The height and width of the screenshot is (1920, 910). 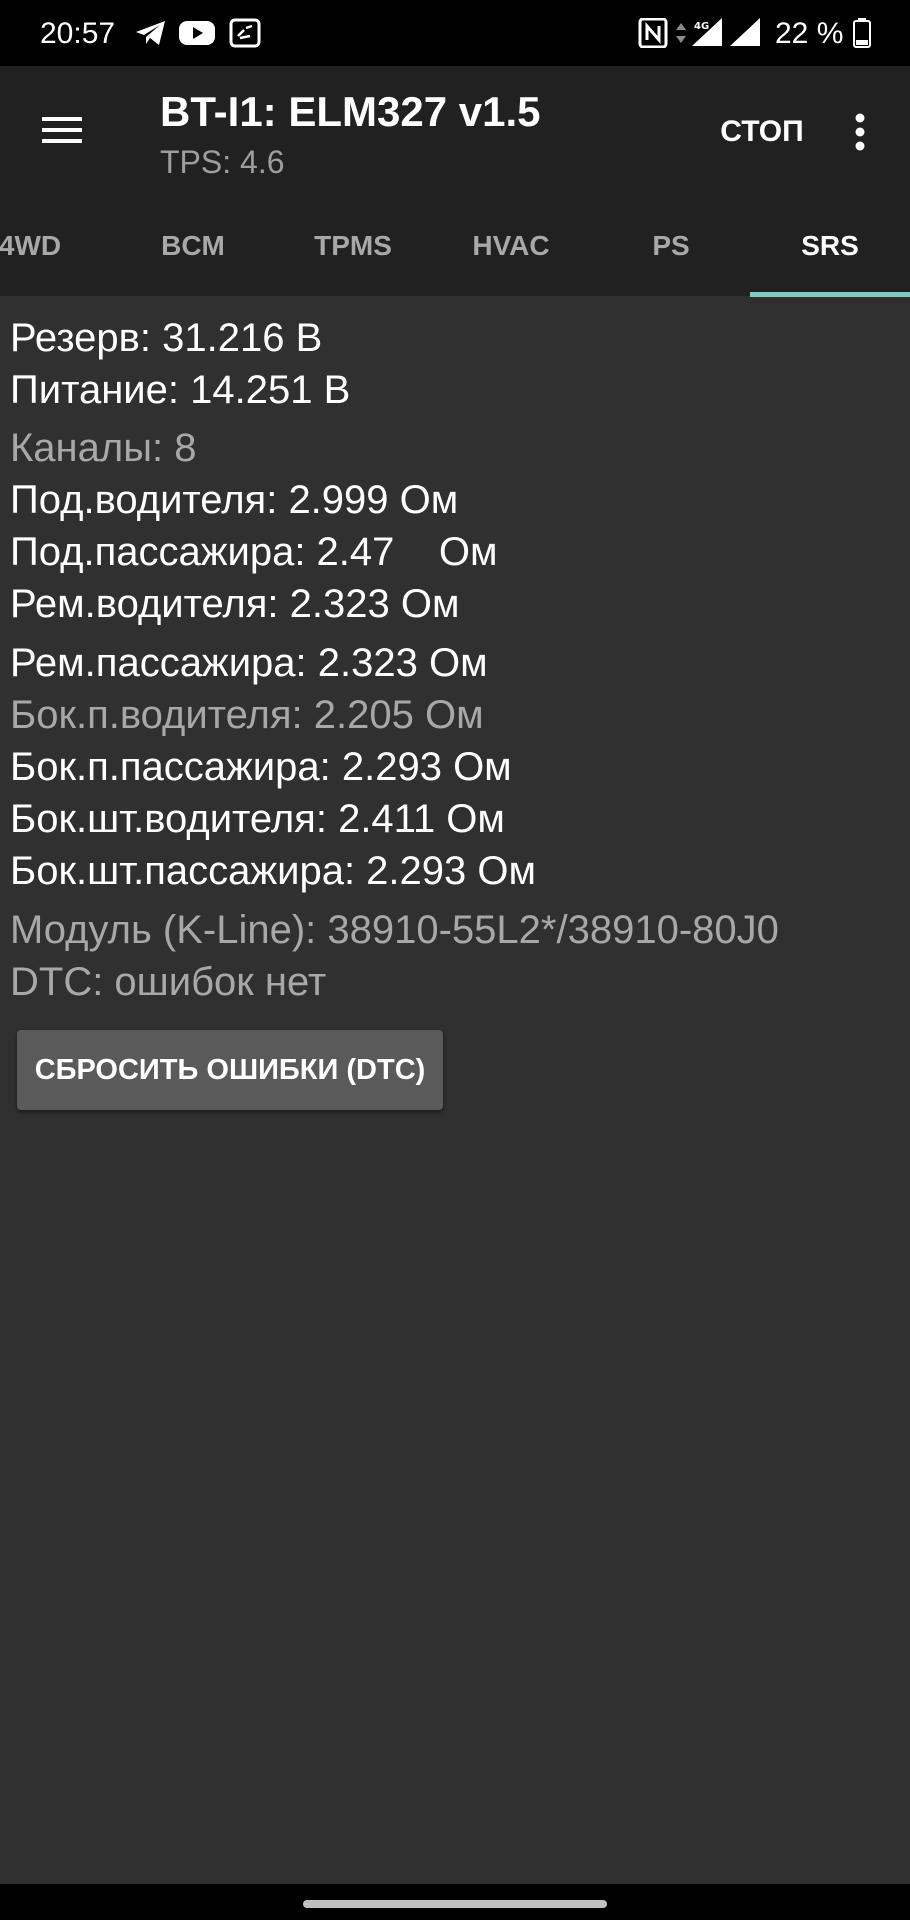 I want to click on svg-text: 4G, so click(x=701, y=26).